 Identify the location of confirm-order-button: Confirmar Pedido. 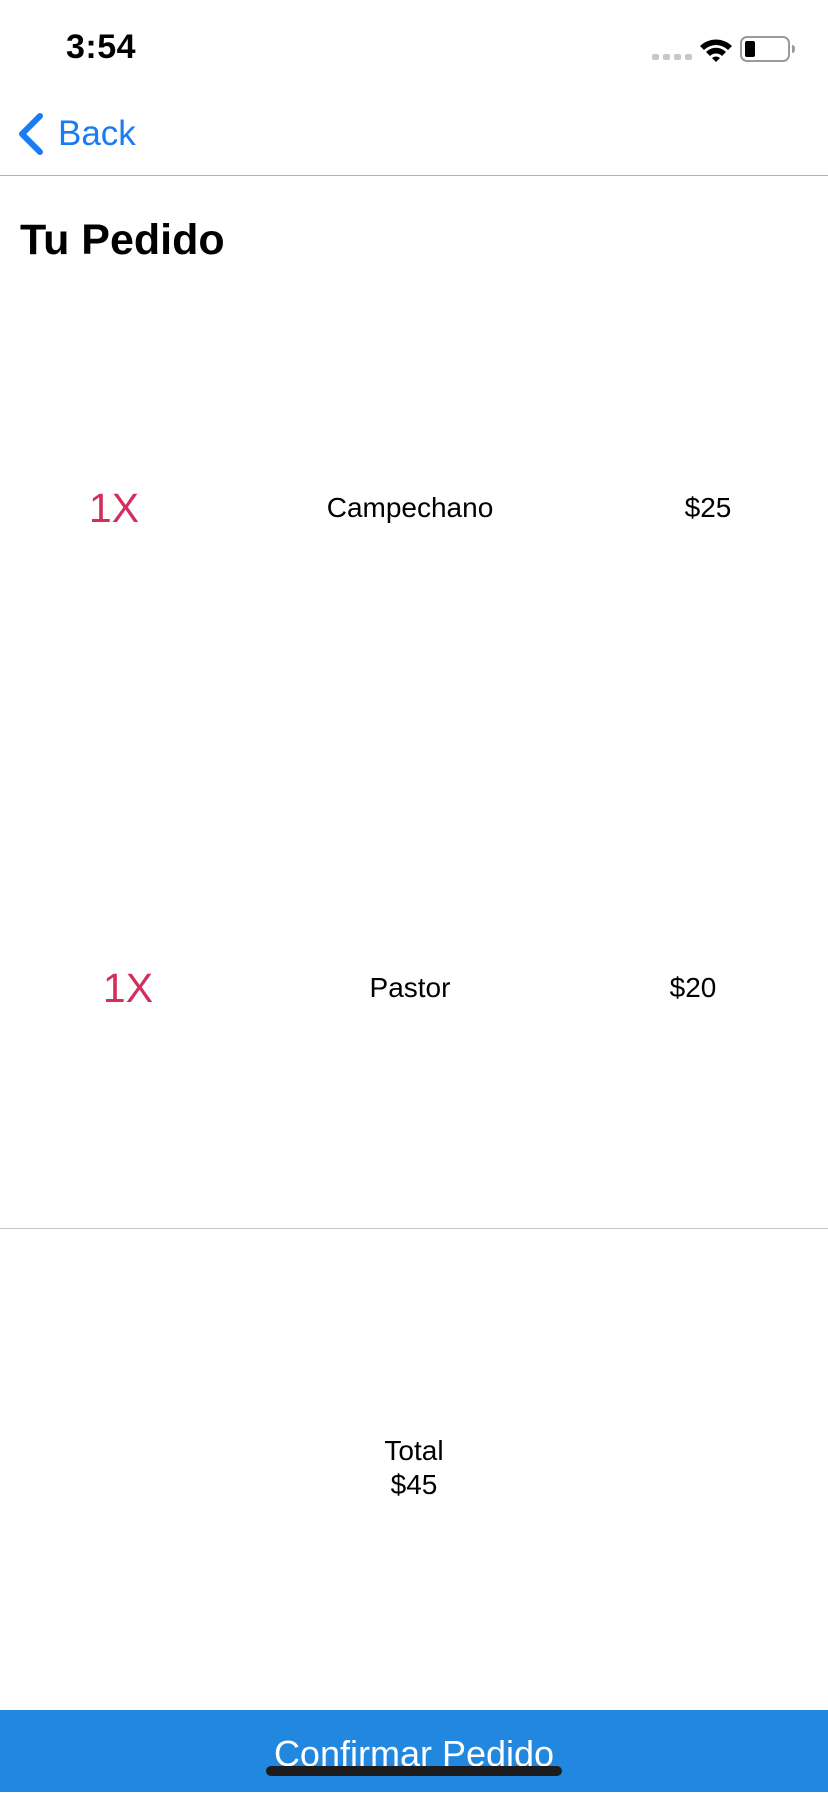
(414, 1751).